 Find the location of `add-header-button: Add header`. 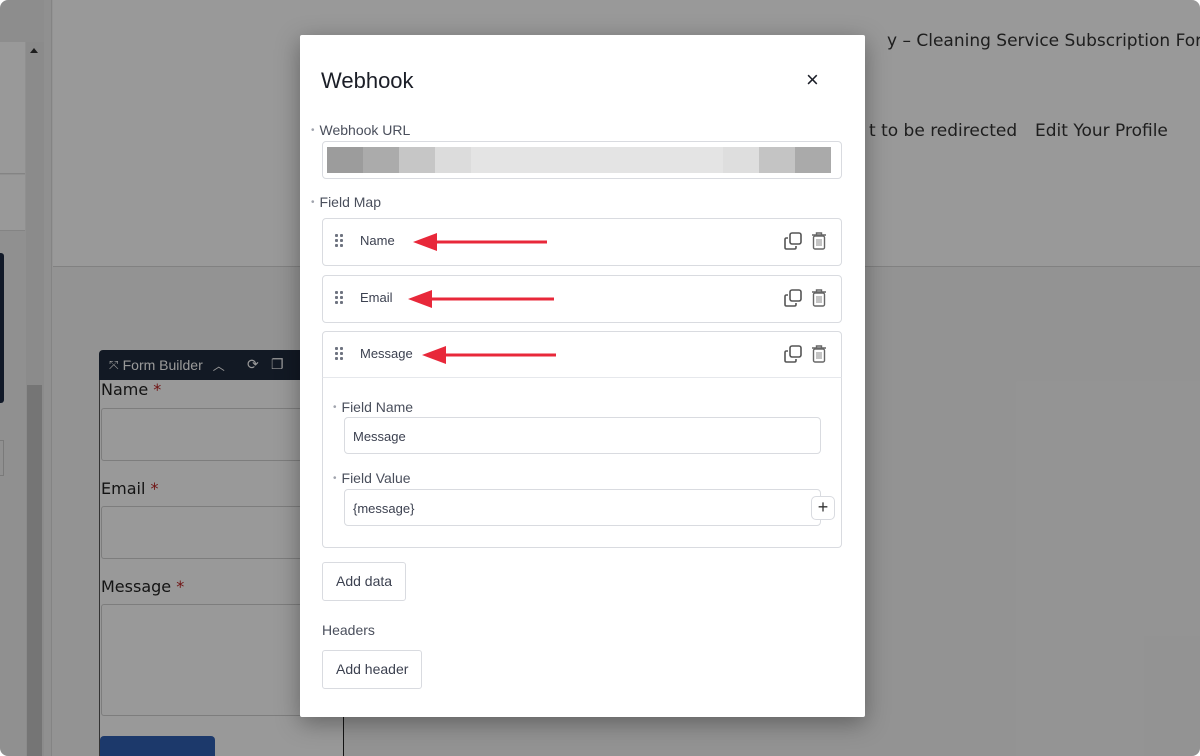

add-header-button: Add header is located at coordinates (372, 669).